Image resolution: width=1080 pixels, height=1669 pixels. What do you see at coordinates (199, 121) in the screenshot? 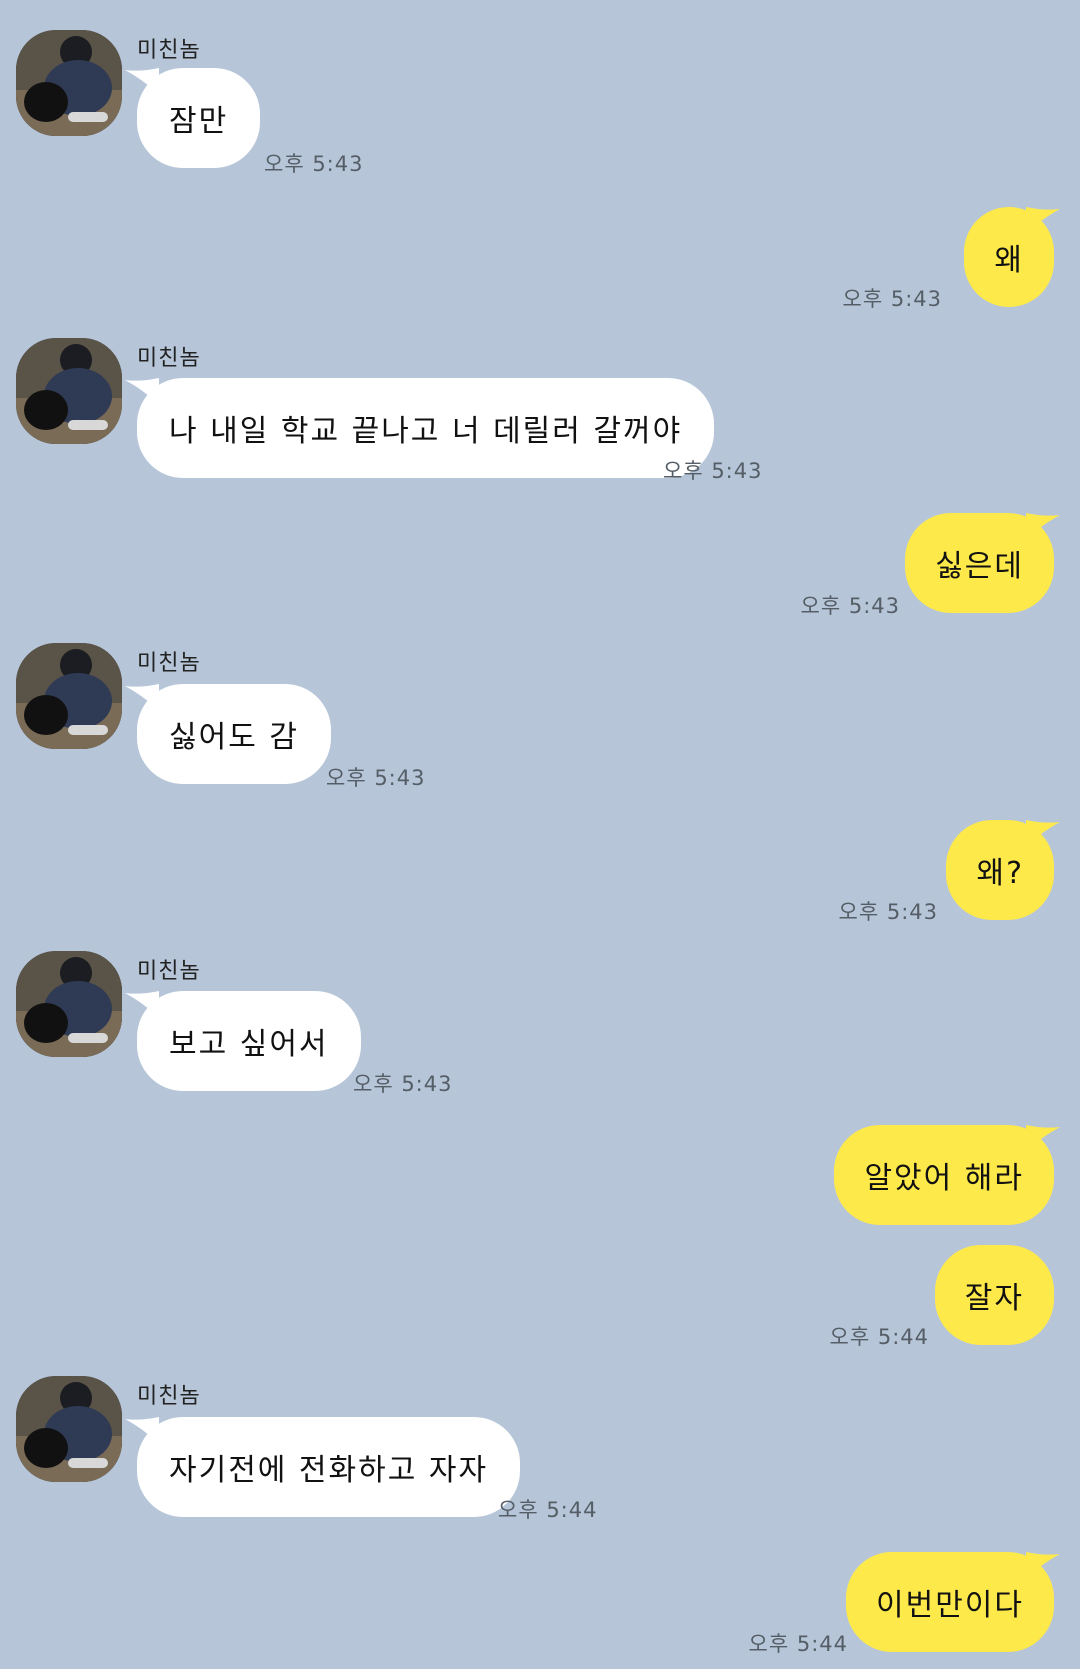
I see `message-text: 잠만` at bounding box center [199, 121].